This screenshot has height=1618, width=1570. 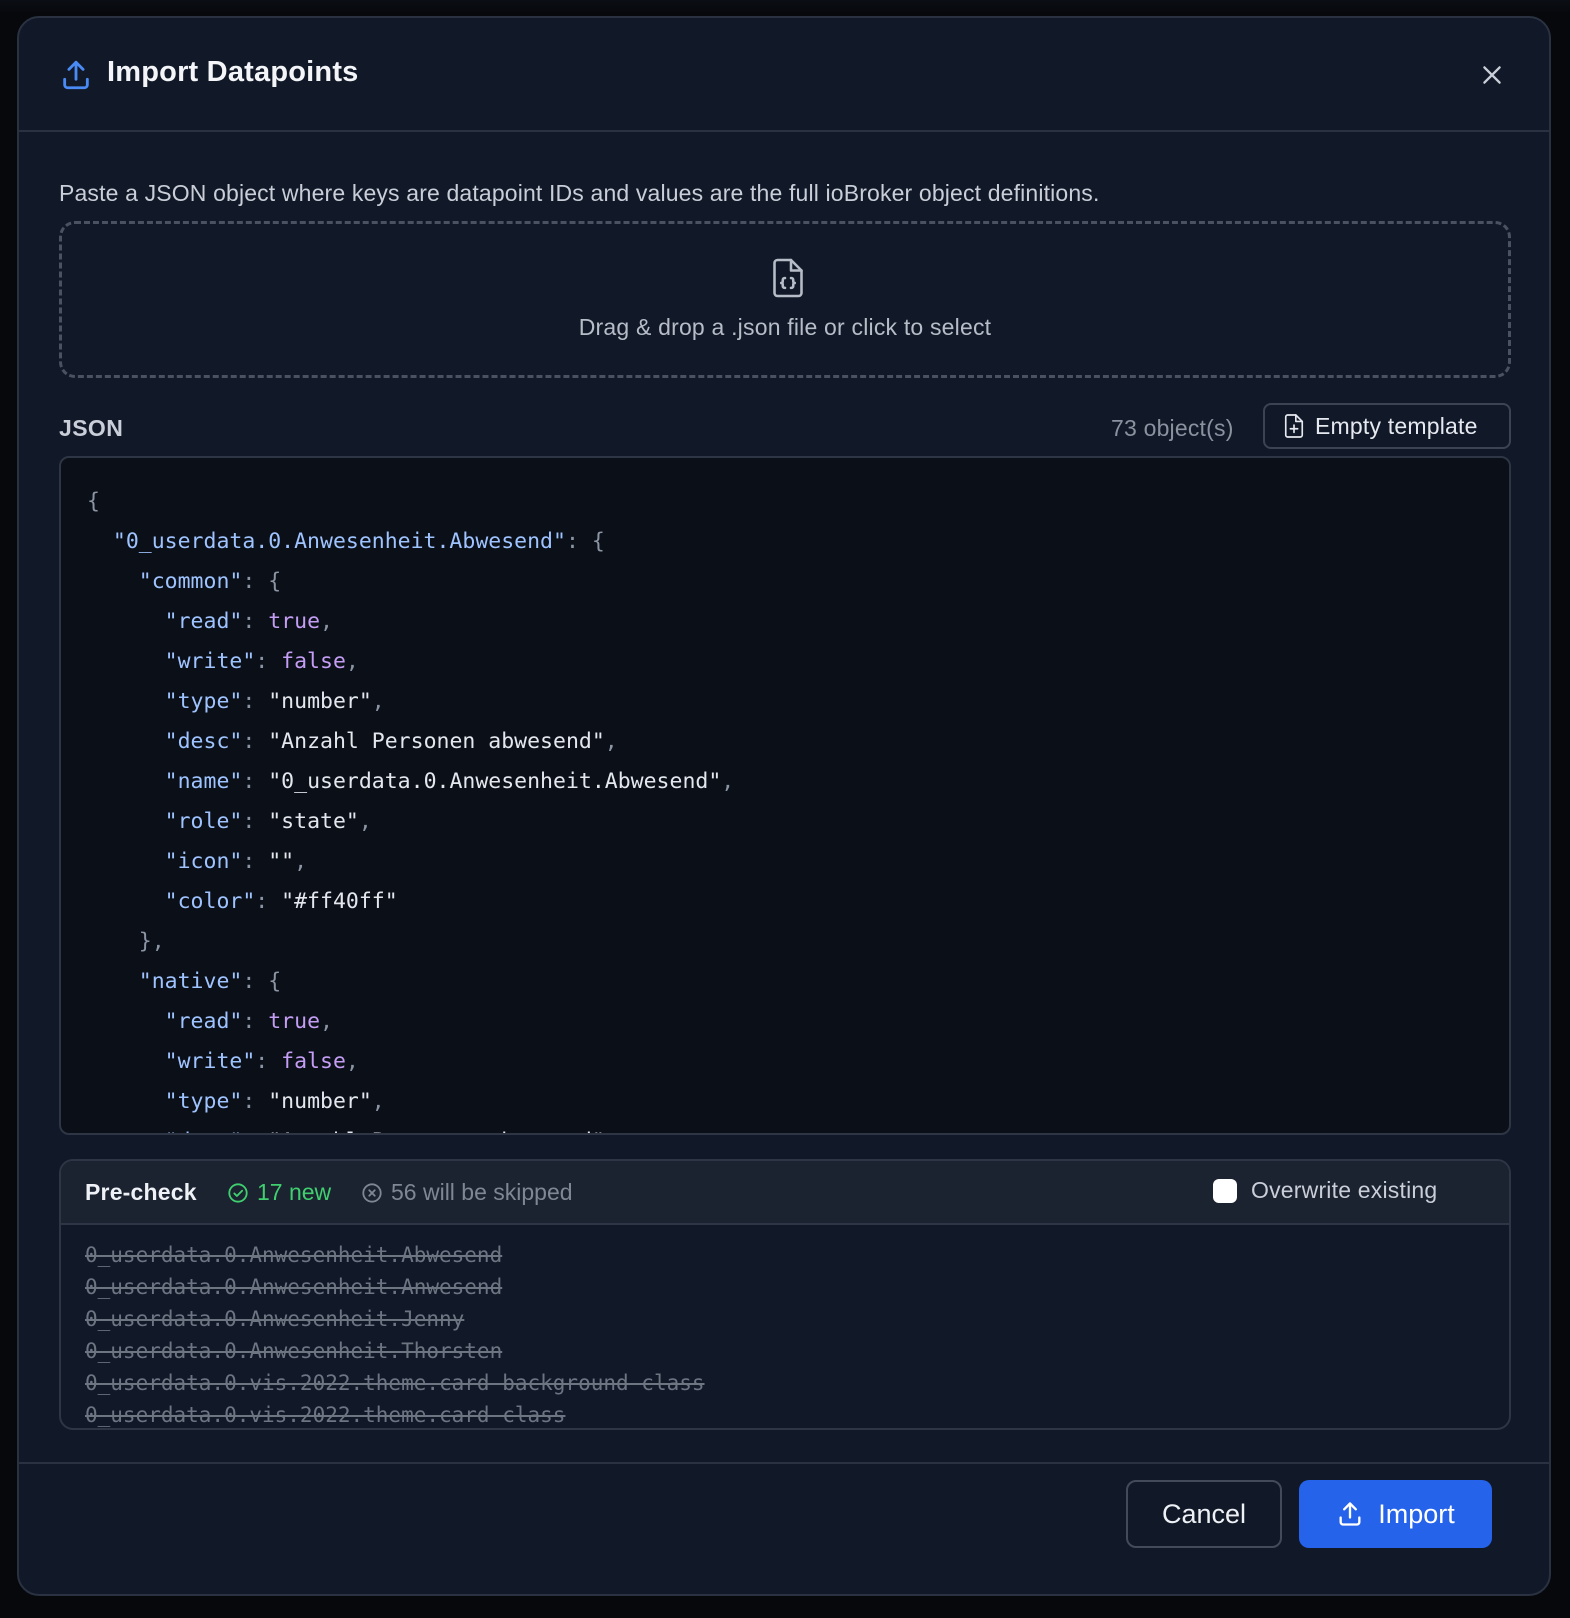 What do you see at coordinates (410, 622) in the screenshot?
I see `code-line: "read": true,` at bounding box center [410, 622].